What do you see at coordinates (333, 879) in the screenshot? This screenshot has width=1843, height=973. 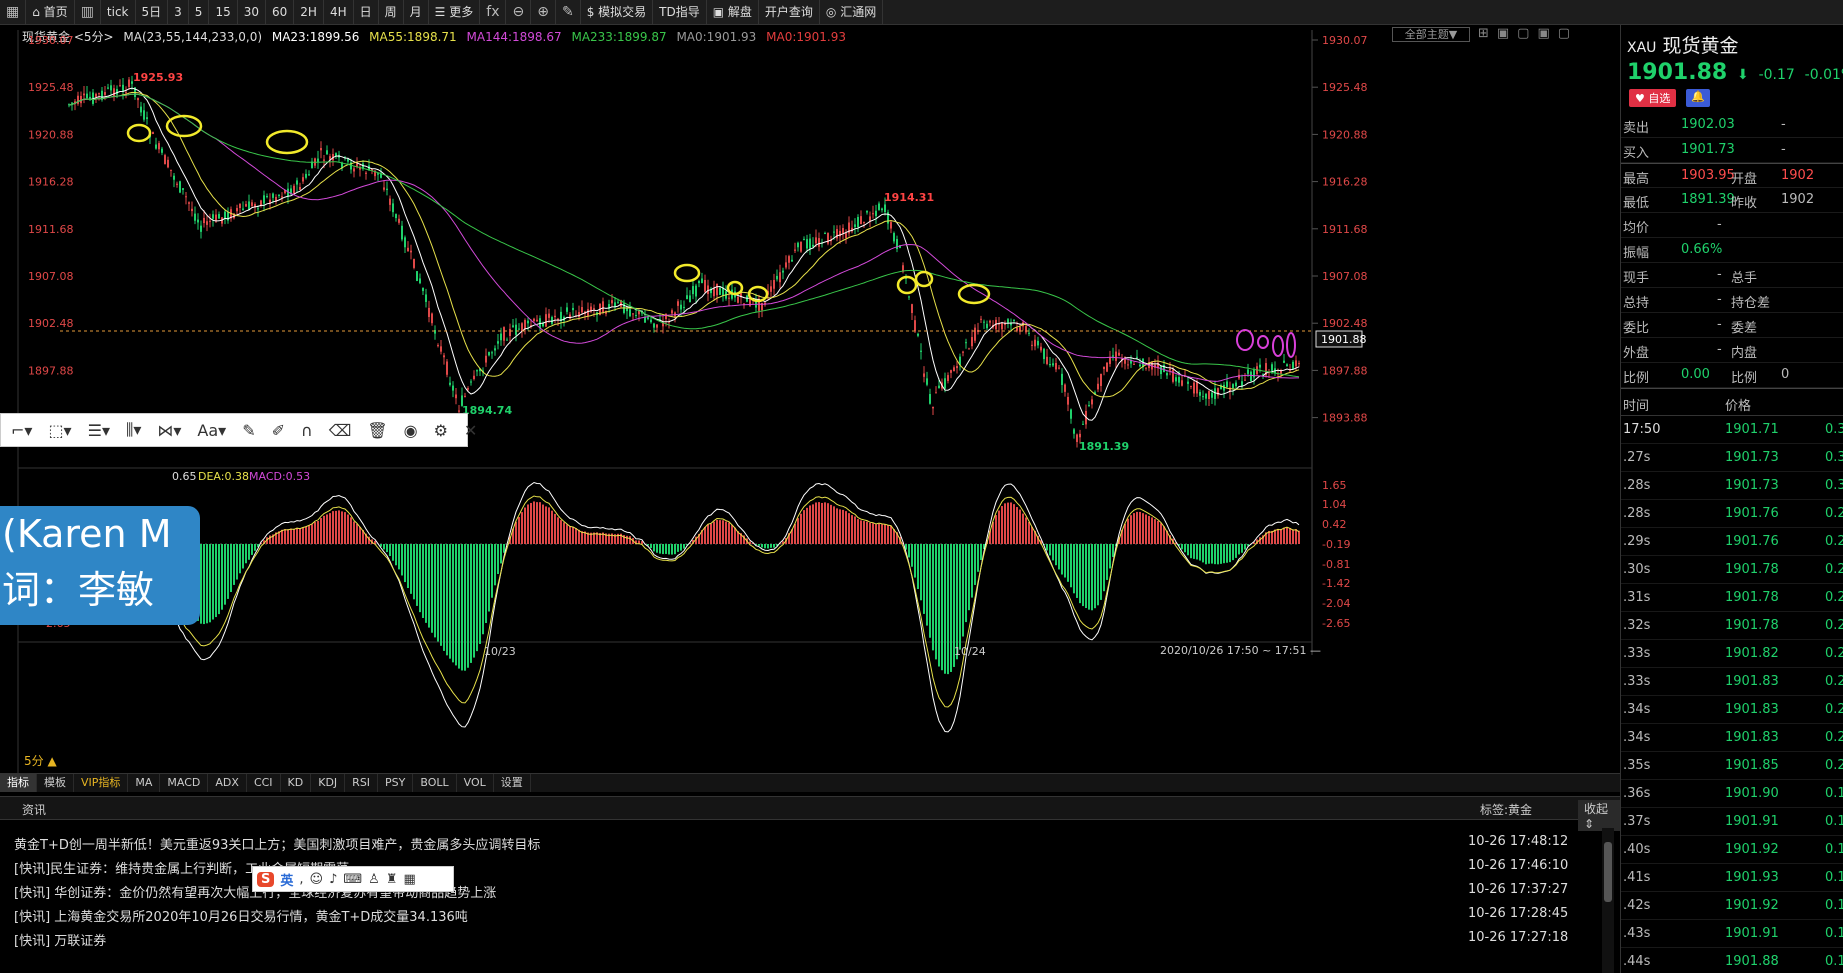 I see `mic-icon: ♪` at bounding box center [333, 879].